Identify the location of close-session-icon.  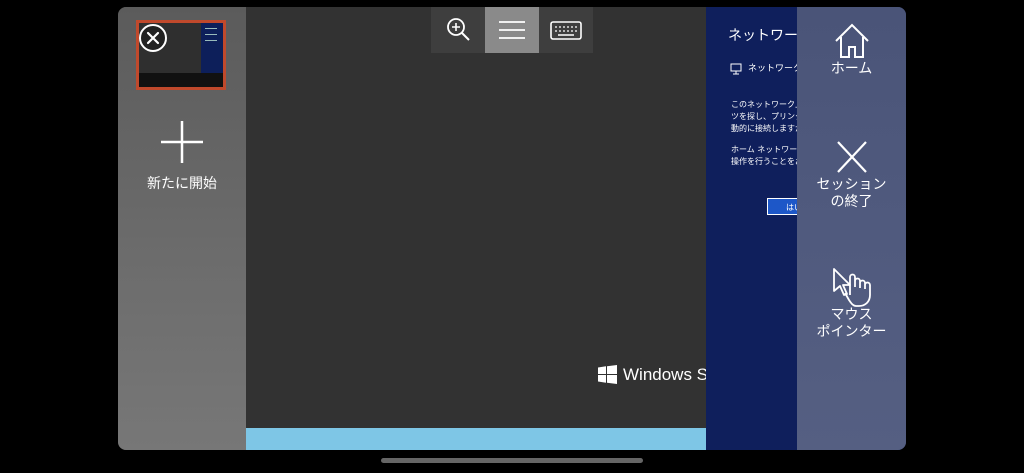
(153, 38).